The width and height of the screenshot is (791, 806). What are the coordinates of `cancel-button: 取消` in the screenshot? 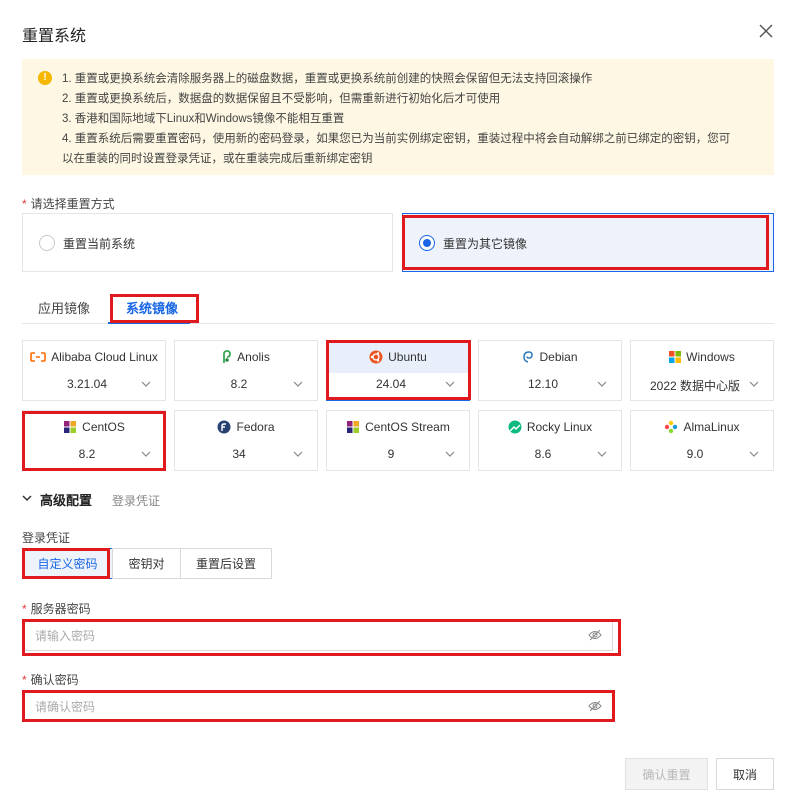 It's located at (745, 774).